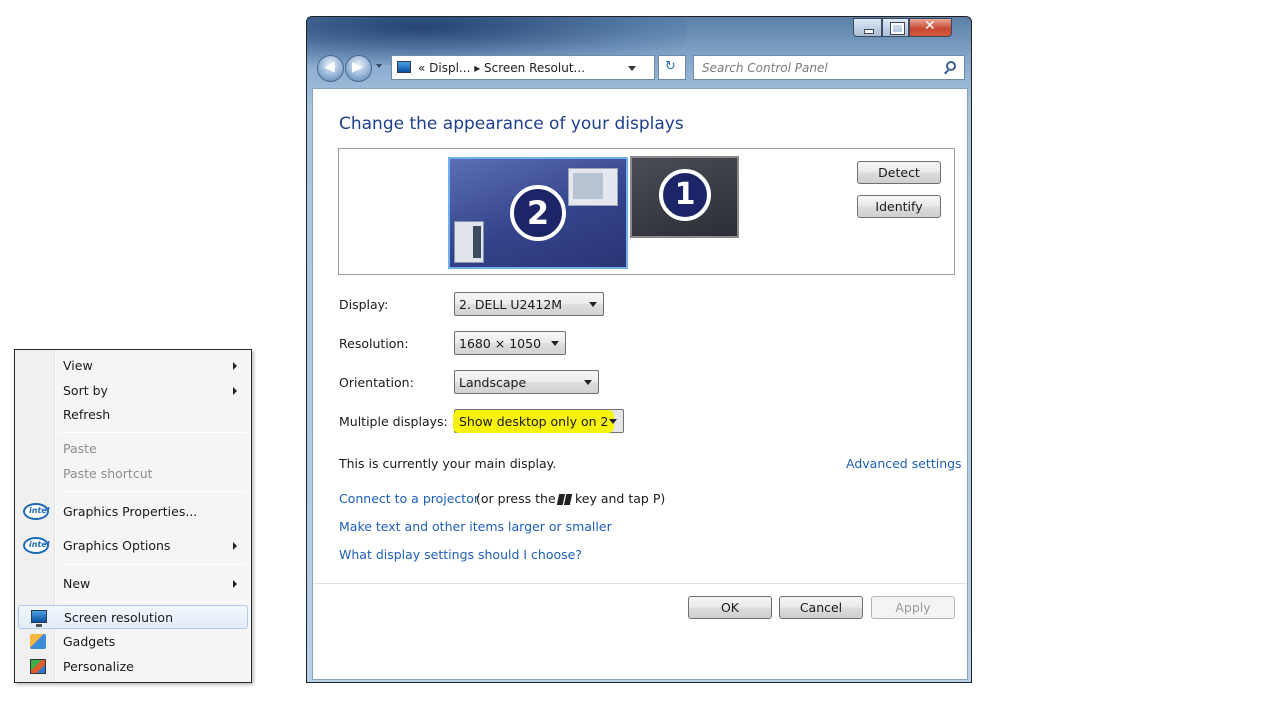  Describe the element at coordinates (379, 66) in the screenshot. I see `recent-pages-dropdown-icon` at that location.